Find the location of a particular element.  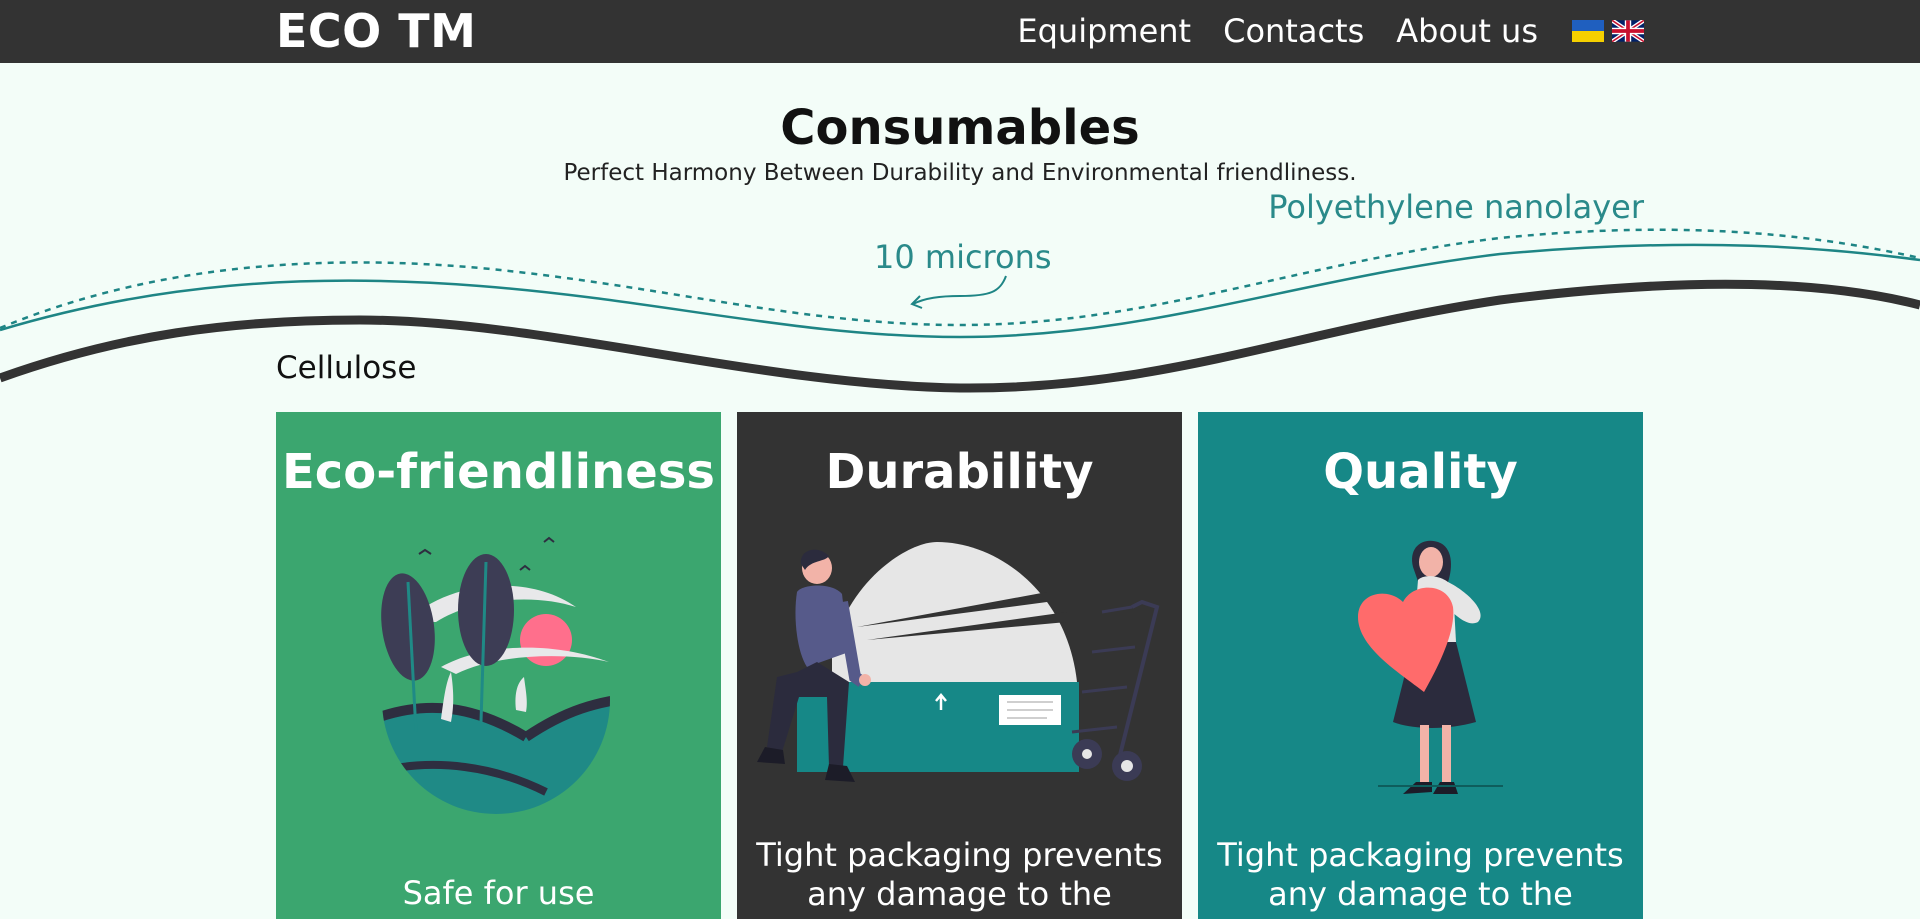

polyethylene-label: Polyethylene nanolayer is located at coordinates (1456, 207).